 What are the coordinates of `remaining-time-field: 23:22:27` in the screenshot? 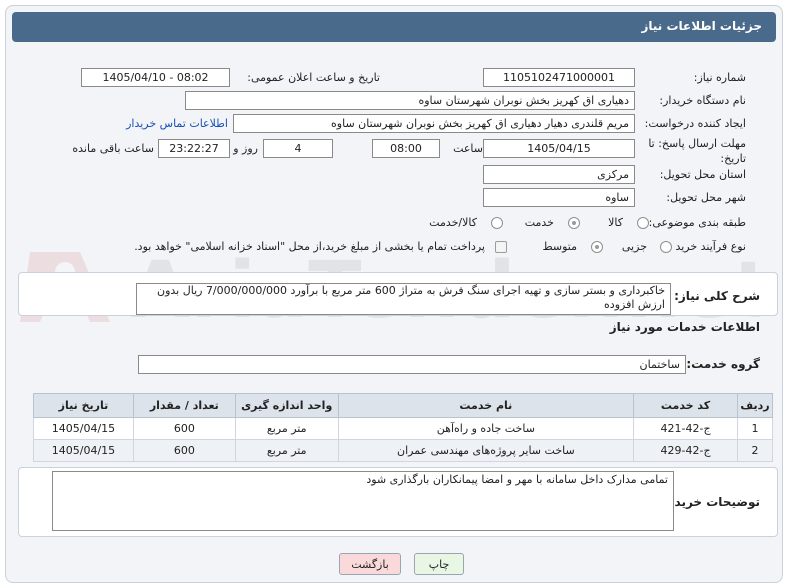 It's located at (194, 148).